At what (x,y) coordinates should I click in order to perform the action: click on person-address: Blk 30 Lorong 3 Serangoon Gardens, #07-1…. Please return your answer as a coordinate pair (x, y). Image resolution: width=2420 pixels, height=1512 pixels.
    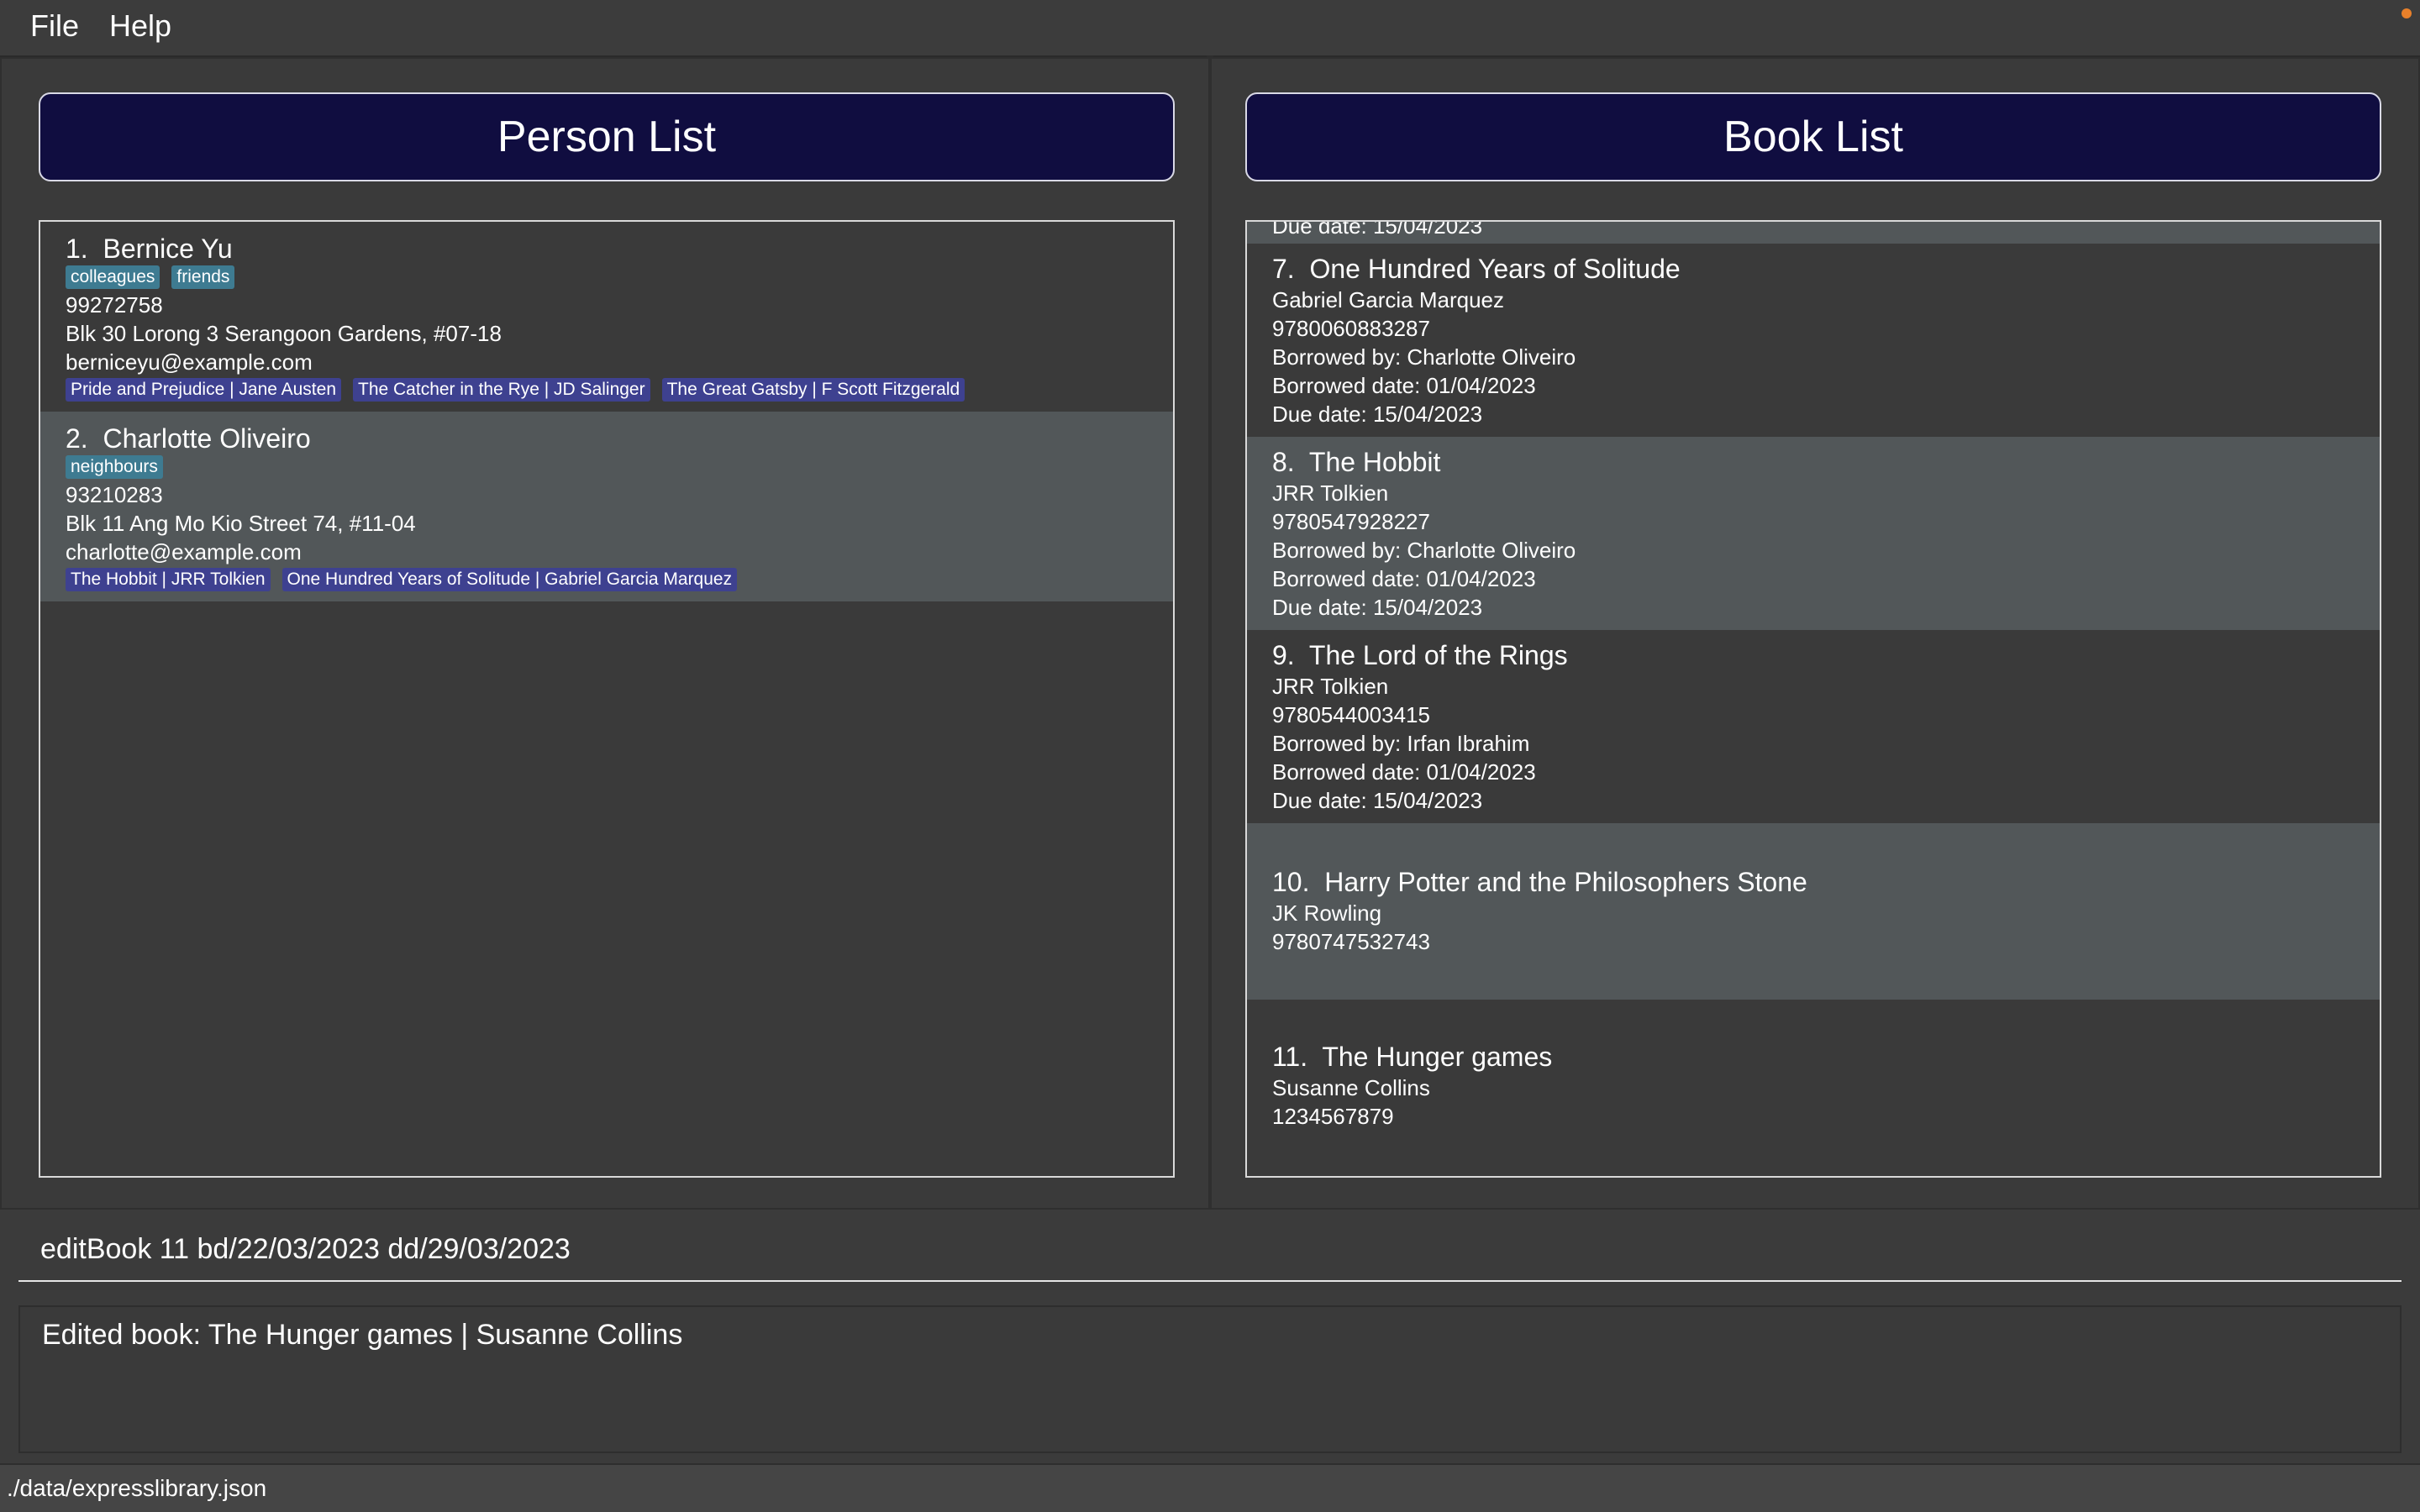
    Looking at the image, I should click on (284, 333).